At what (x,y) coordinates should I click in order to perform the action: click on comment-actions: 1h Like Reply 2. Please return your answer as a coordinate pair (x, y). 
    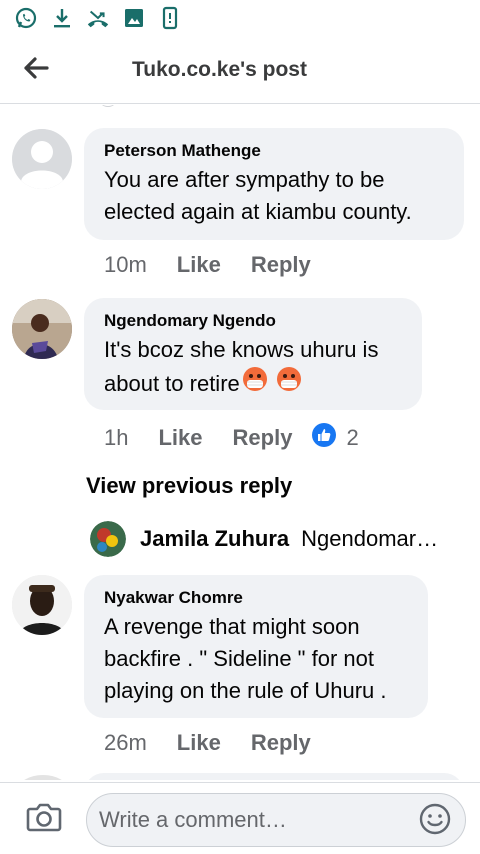
    Looking at the image, I should click on (231, 438).